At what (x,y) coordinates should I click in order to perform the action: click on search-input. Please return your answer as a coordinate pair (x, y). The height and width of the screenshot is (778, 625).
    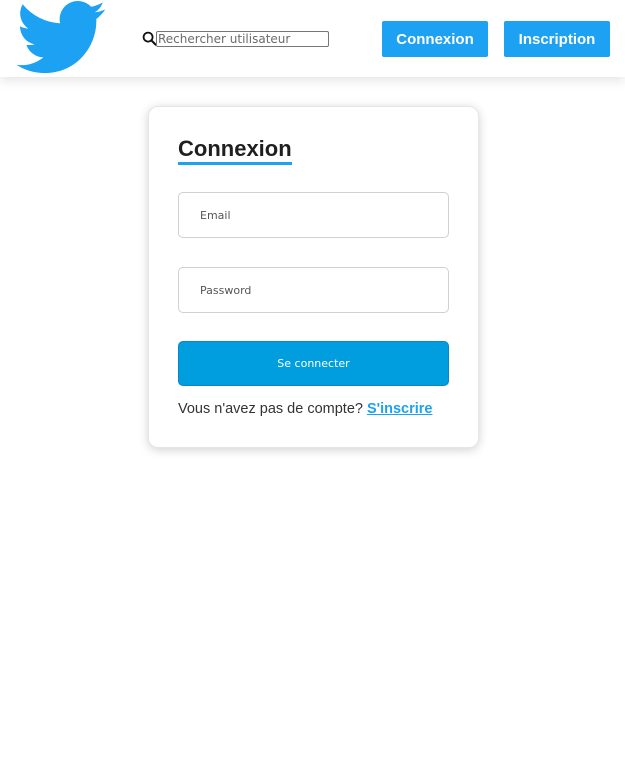
    Looking at the image, I should click on (242, 39).